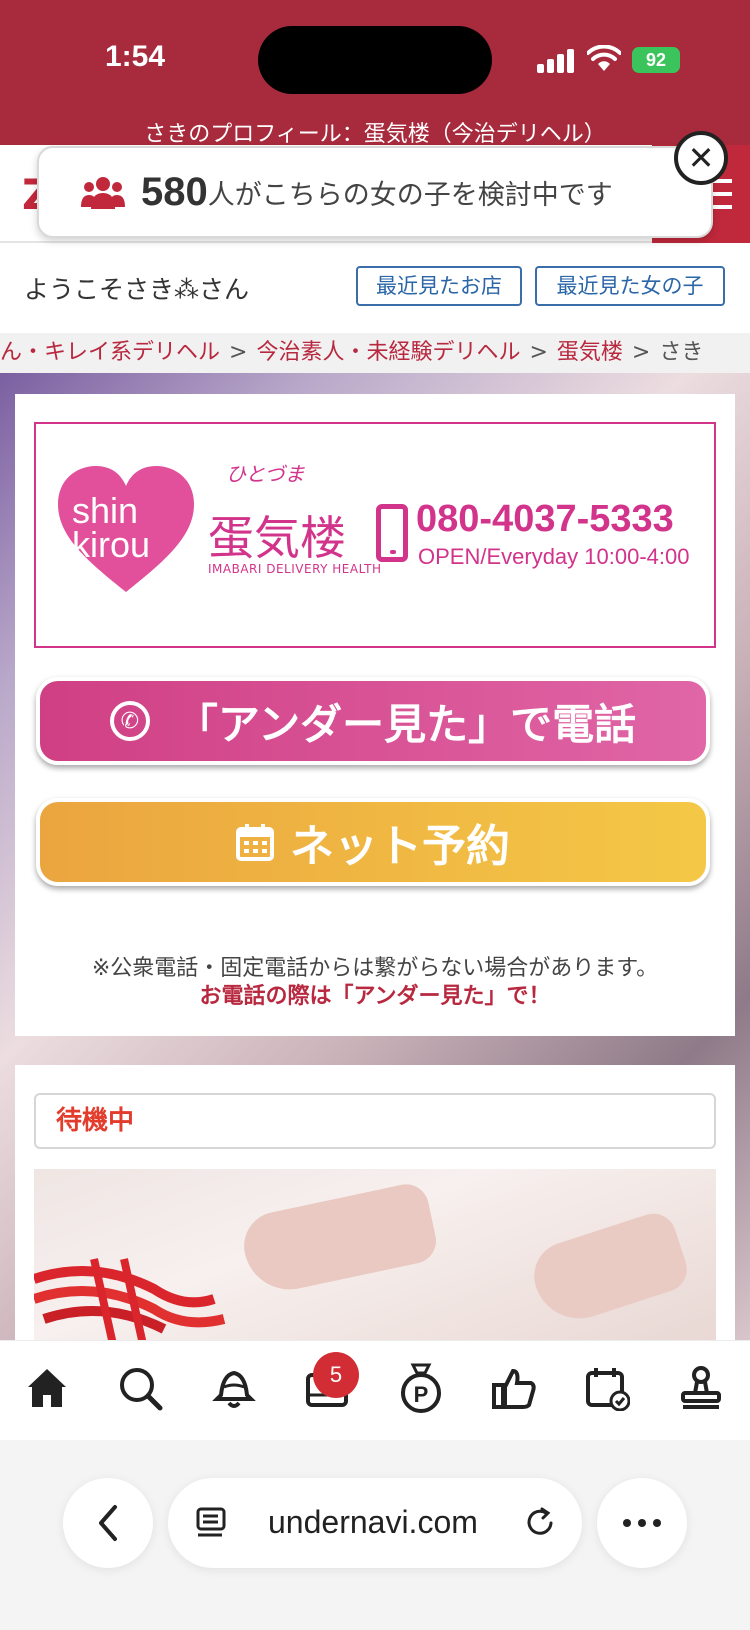 This screenshot has height=1630, width=750. Describe the element at coordinates (277, 538) in the screenshot. I see `shop-name: 蛋気楼` at that location.